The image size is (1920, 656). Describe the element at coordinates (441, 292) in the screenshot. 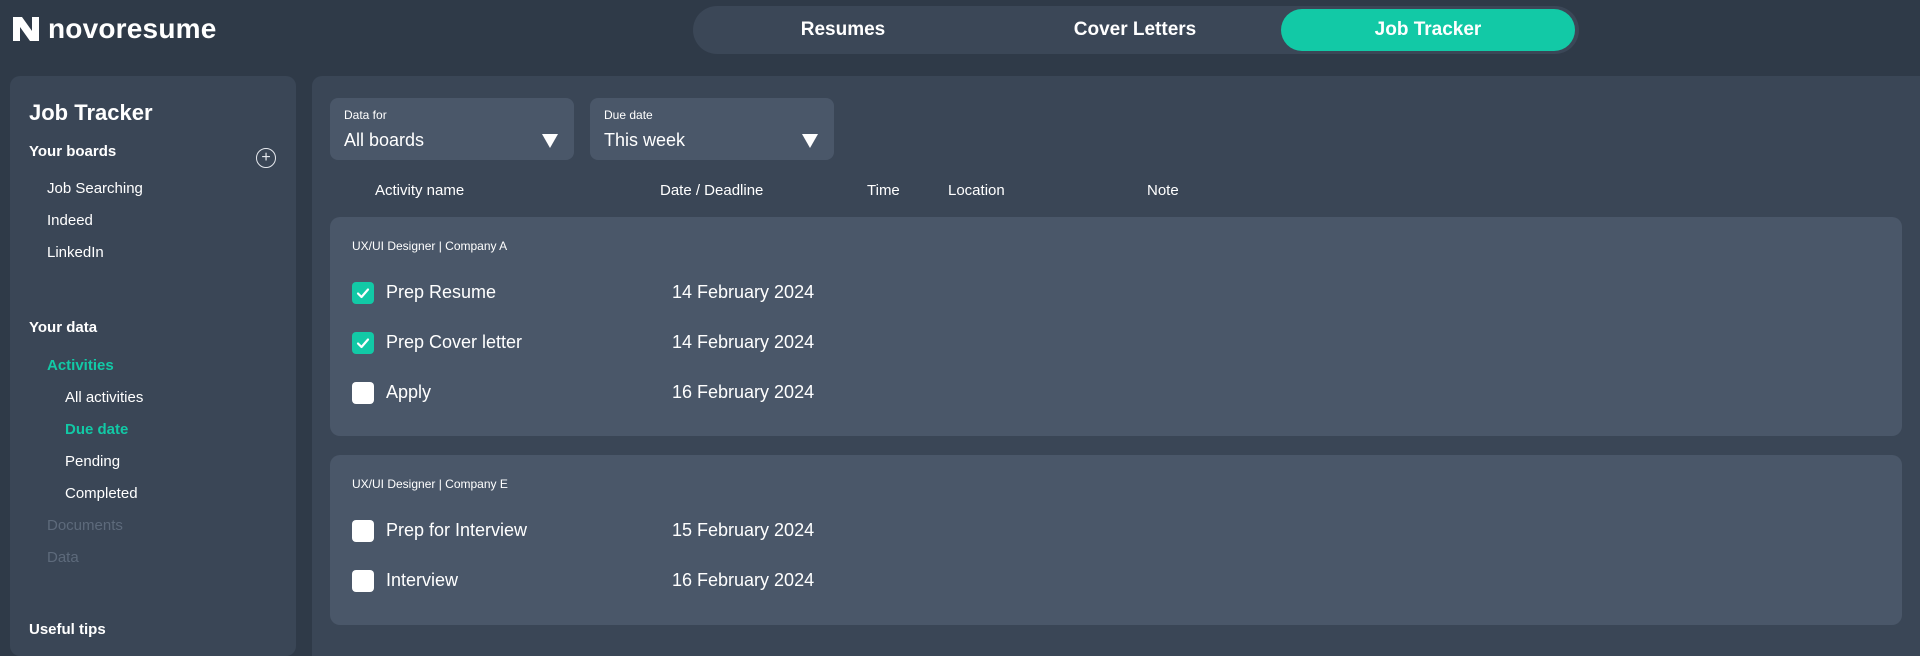

I see `activity-name: Prep Resume` at that location.